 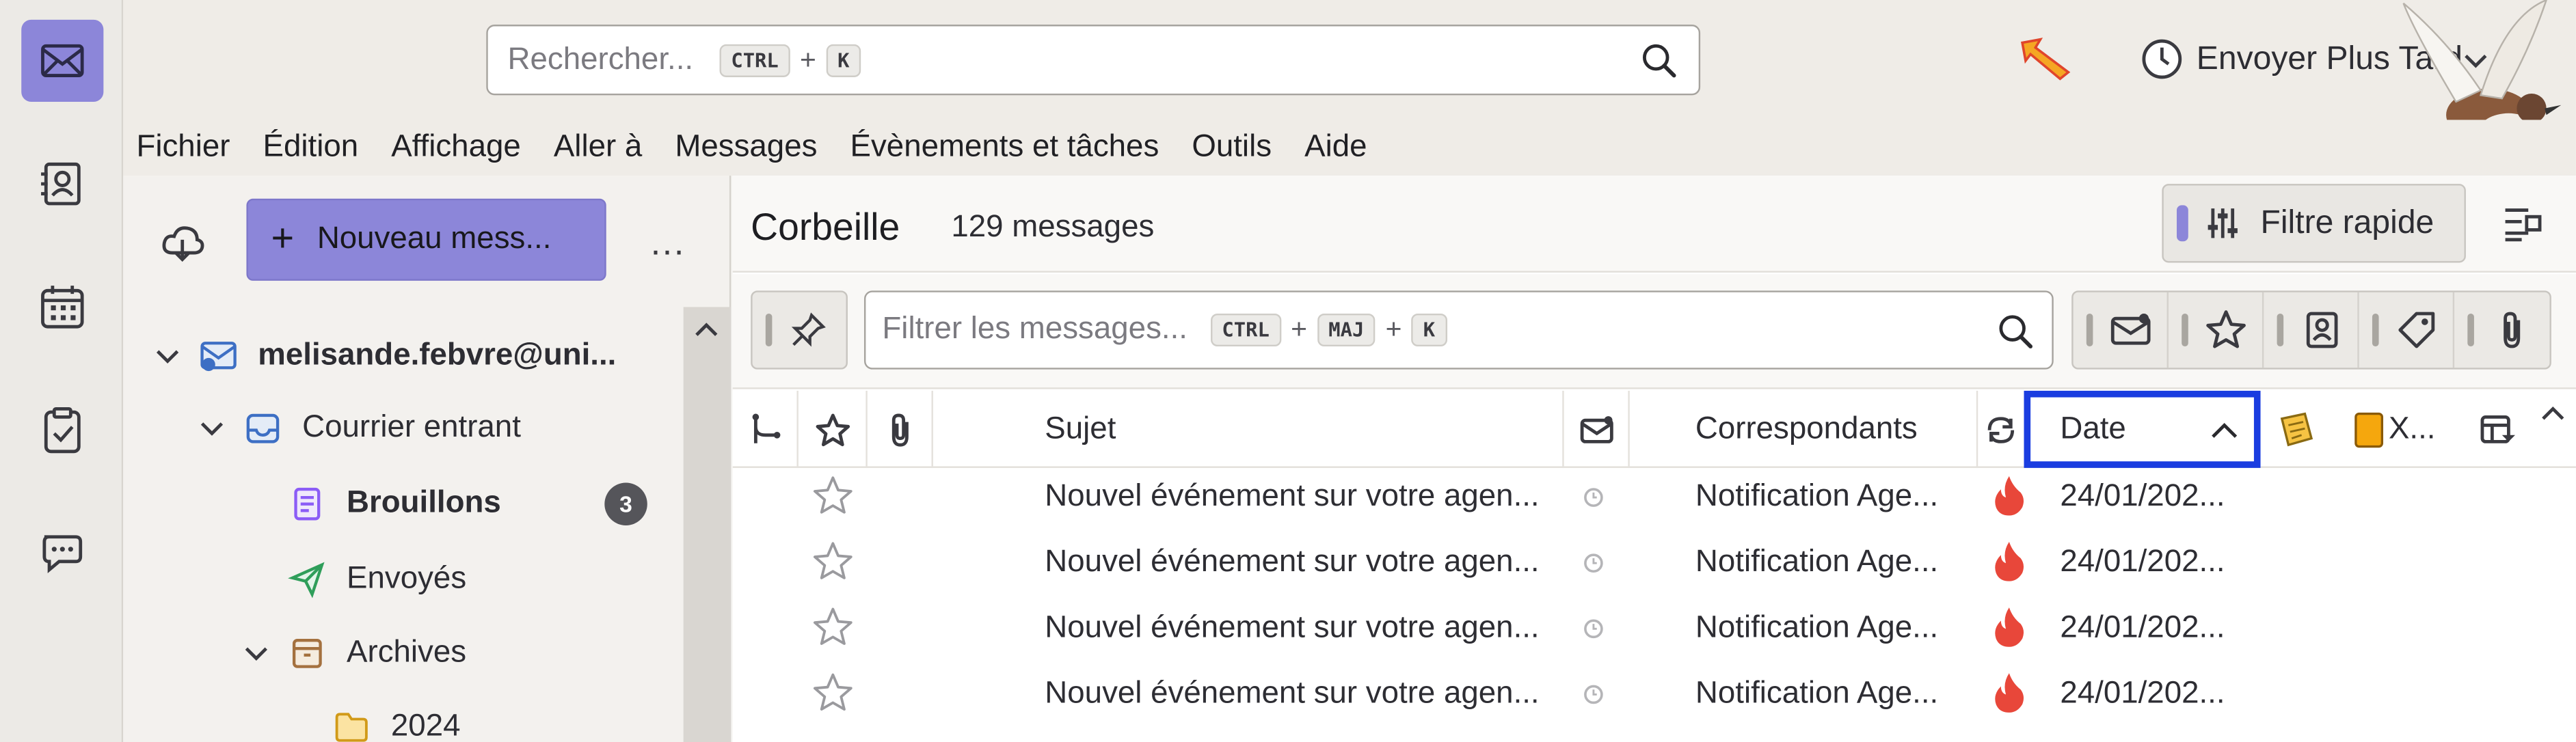 What do you see at coordinates (598, 148) in the screenshot?
I see `menu-go: Aller à` at bounding box center [598, 148].